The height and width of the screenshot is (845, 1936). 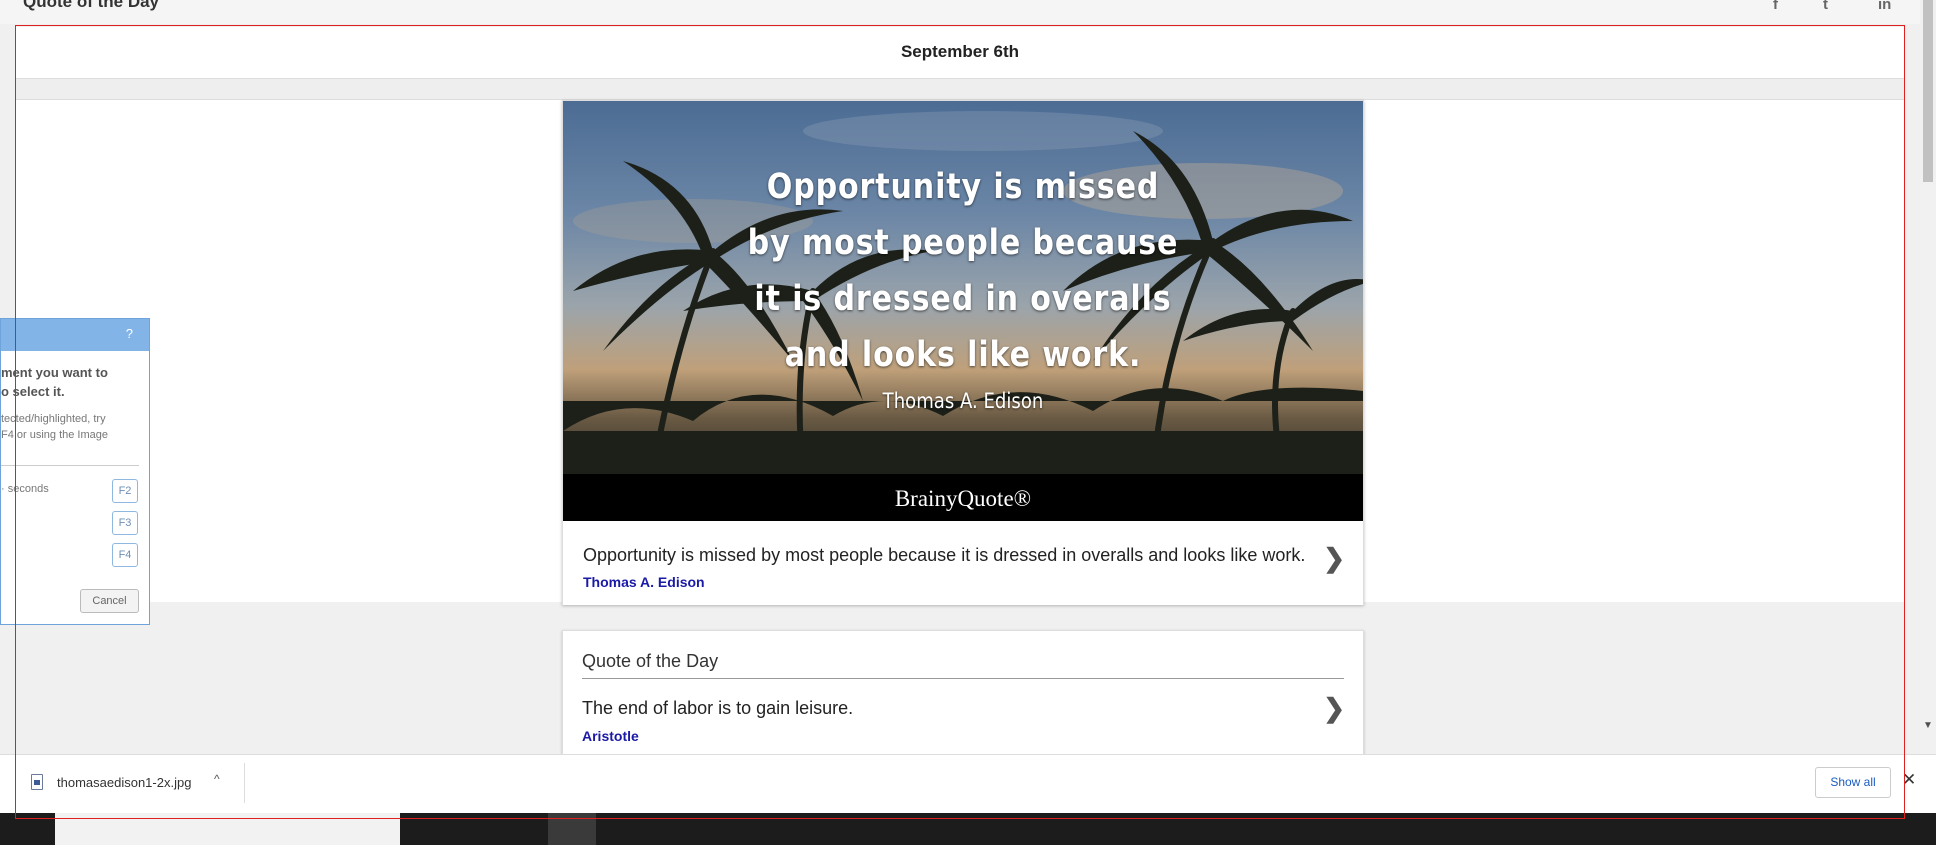 I want to click on twitter-icon: t, so click(x=1825, y=6).